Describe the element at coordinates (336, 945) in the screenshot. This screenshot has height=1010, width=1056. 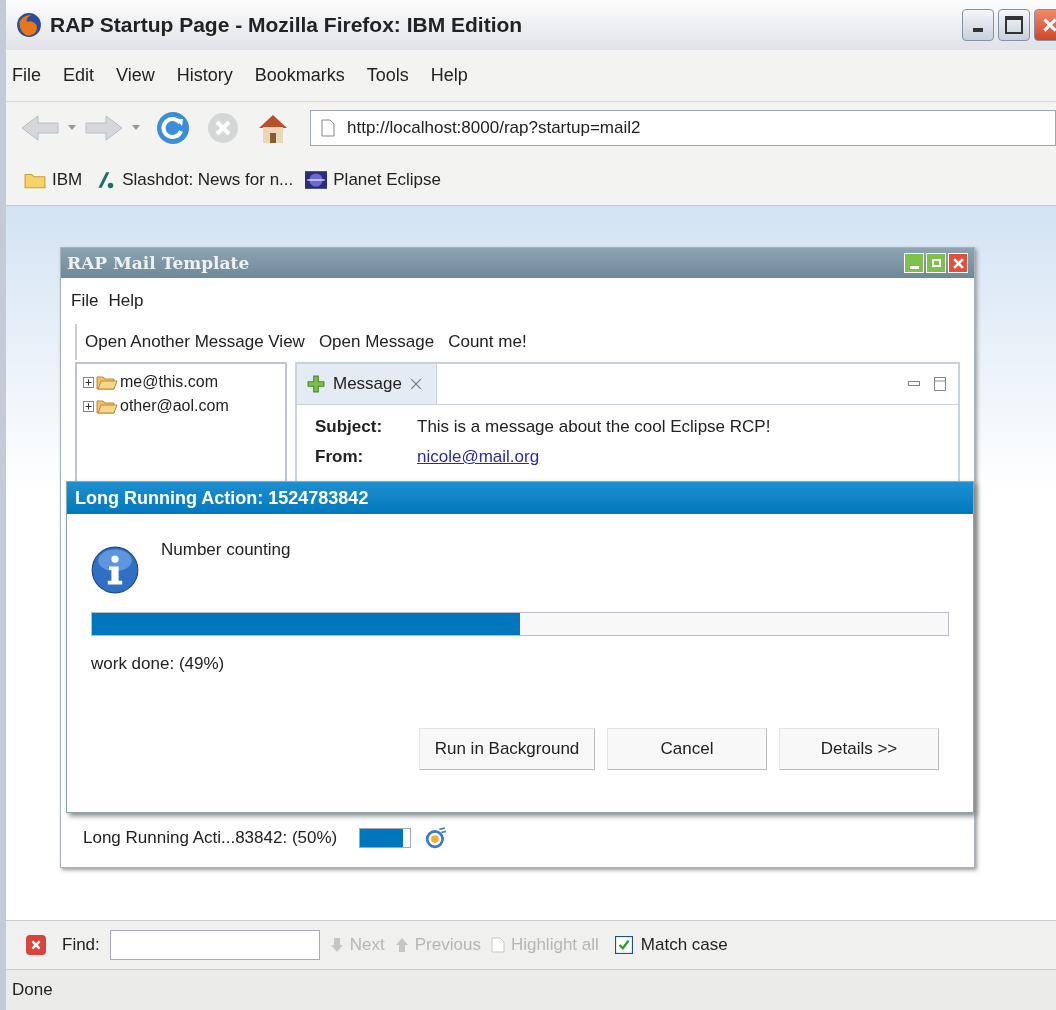
I see `down-arrow-icon` at that location.